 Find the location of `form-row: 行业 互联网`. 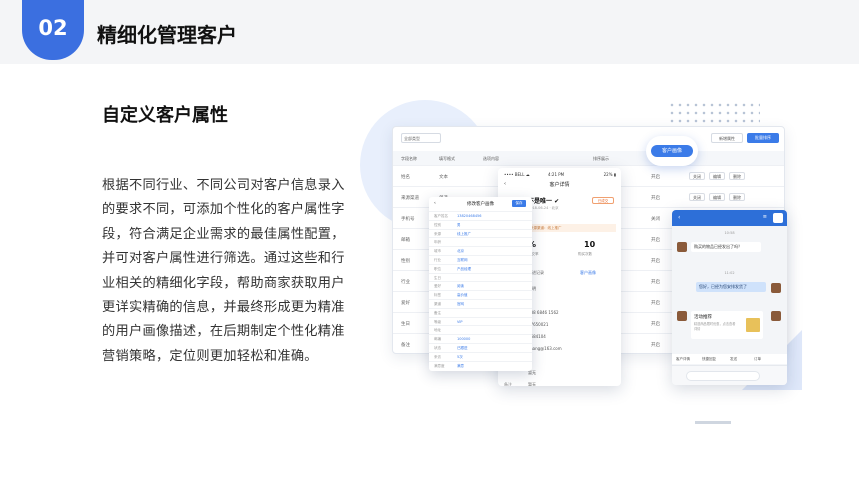

form-row: 行业 互联网 is located at coordinates (480, 259).